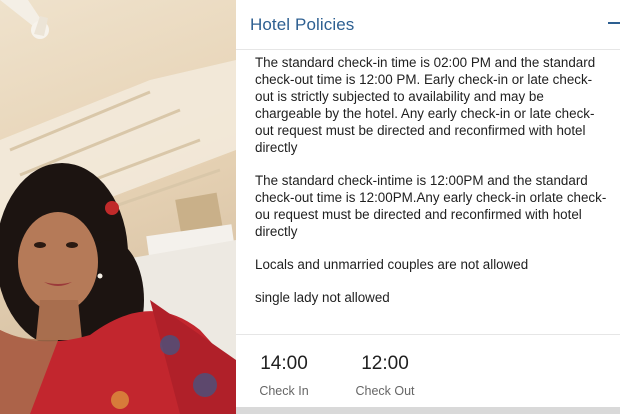  I want to click on check-out-block: 12:00 Check Out, so click(385, 375).